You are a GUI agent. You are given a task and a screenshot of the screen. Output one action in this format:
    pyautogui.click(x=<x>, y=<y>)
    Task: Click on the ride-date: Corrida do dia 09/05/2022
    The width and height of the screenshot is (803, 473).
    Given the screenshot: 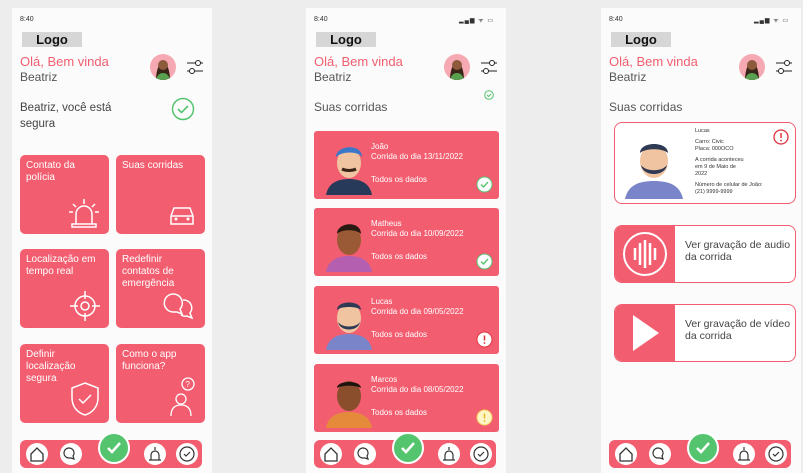 What is the action you would take?
    pyautogui.click(x=417, y=311)
    